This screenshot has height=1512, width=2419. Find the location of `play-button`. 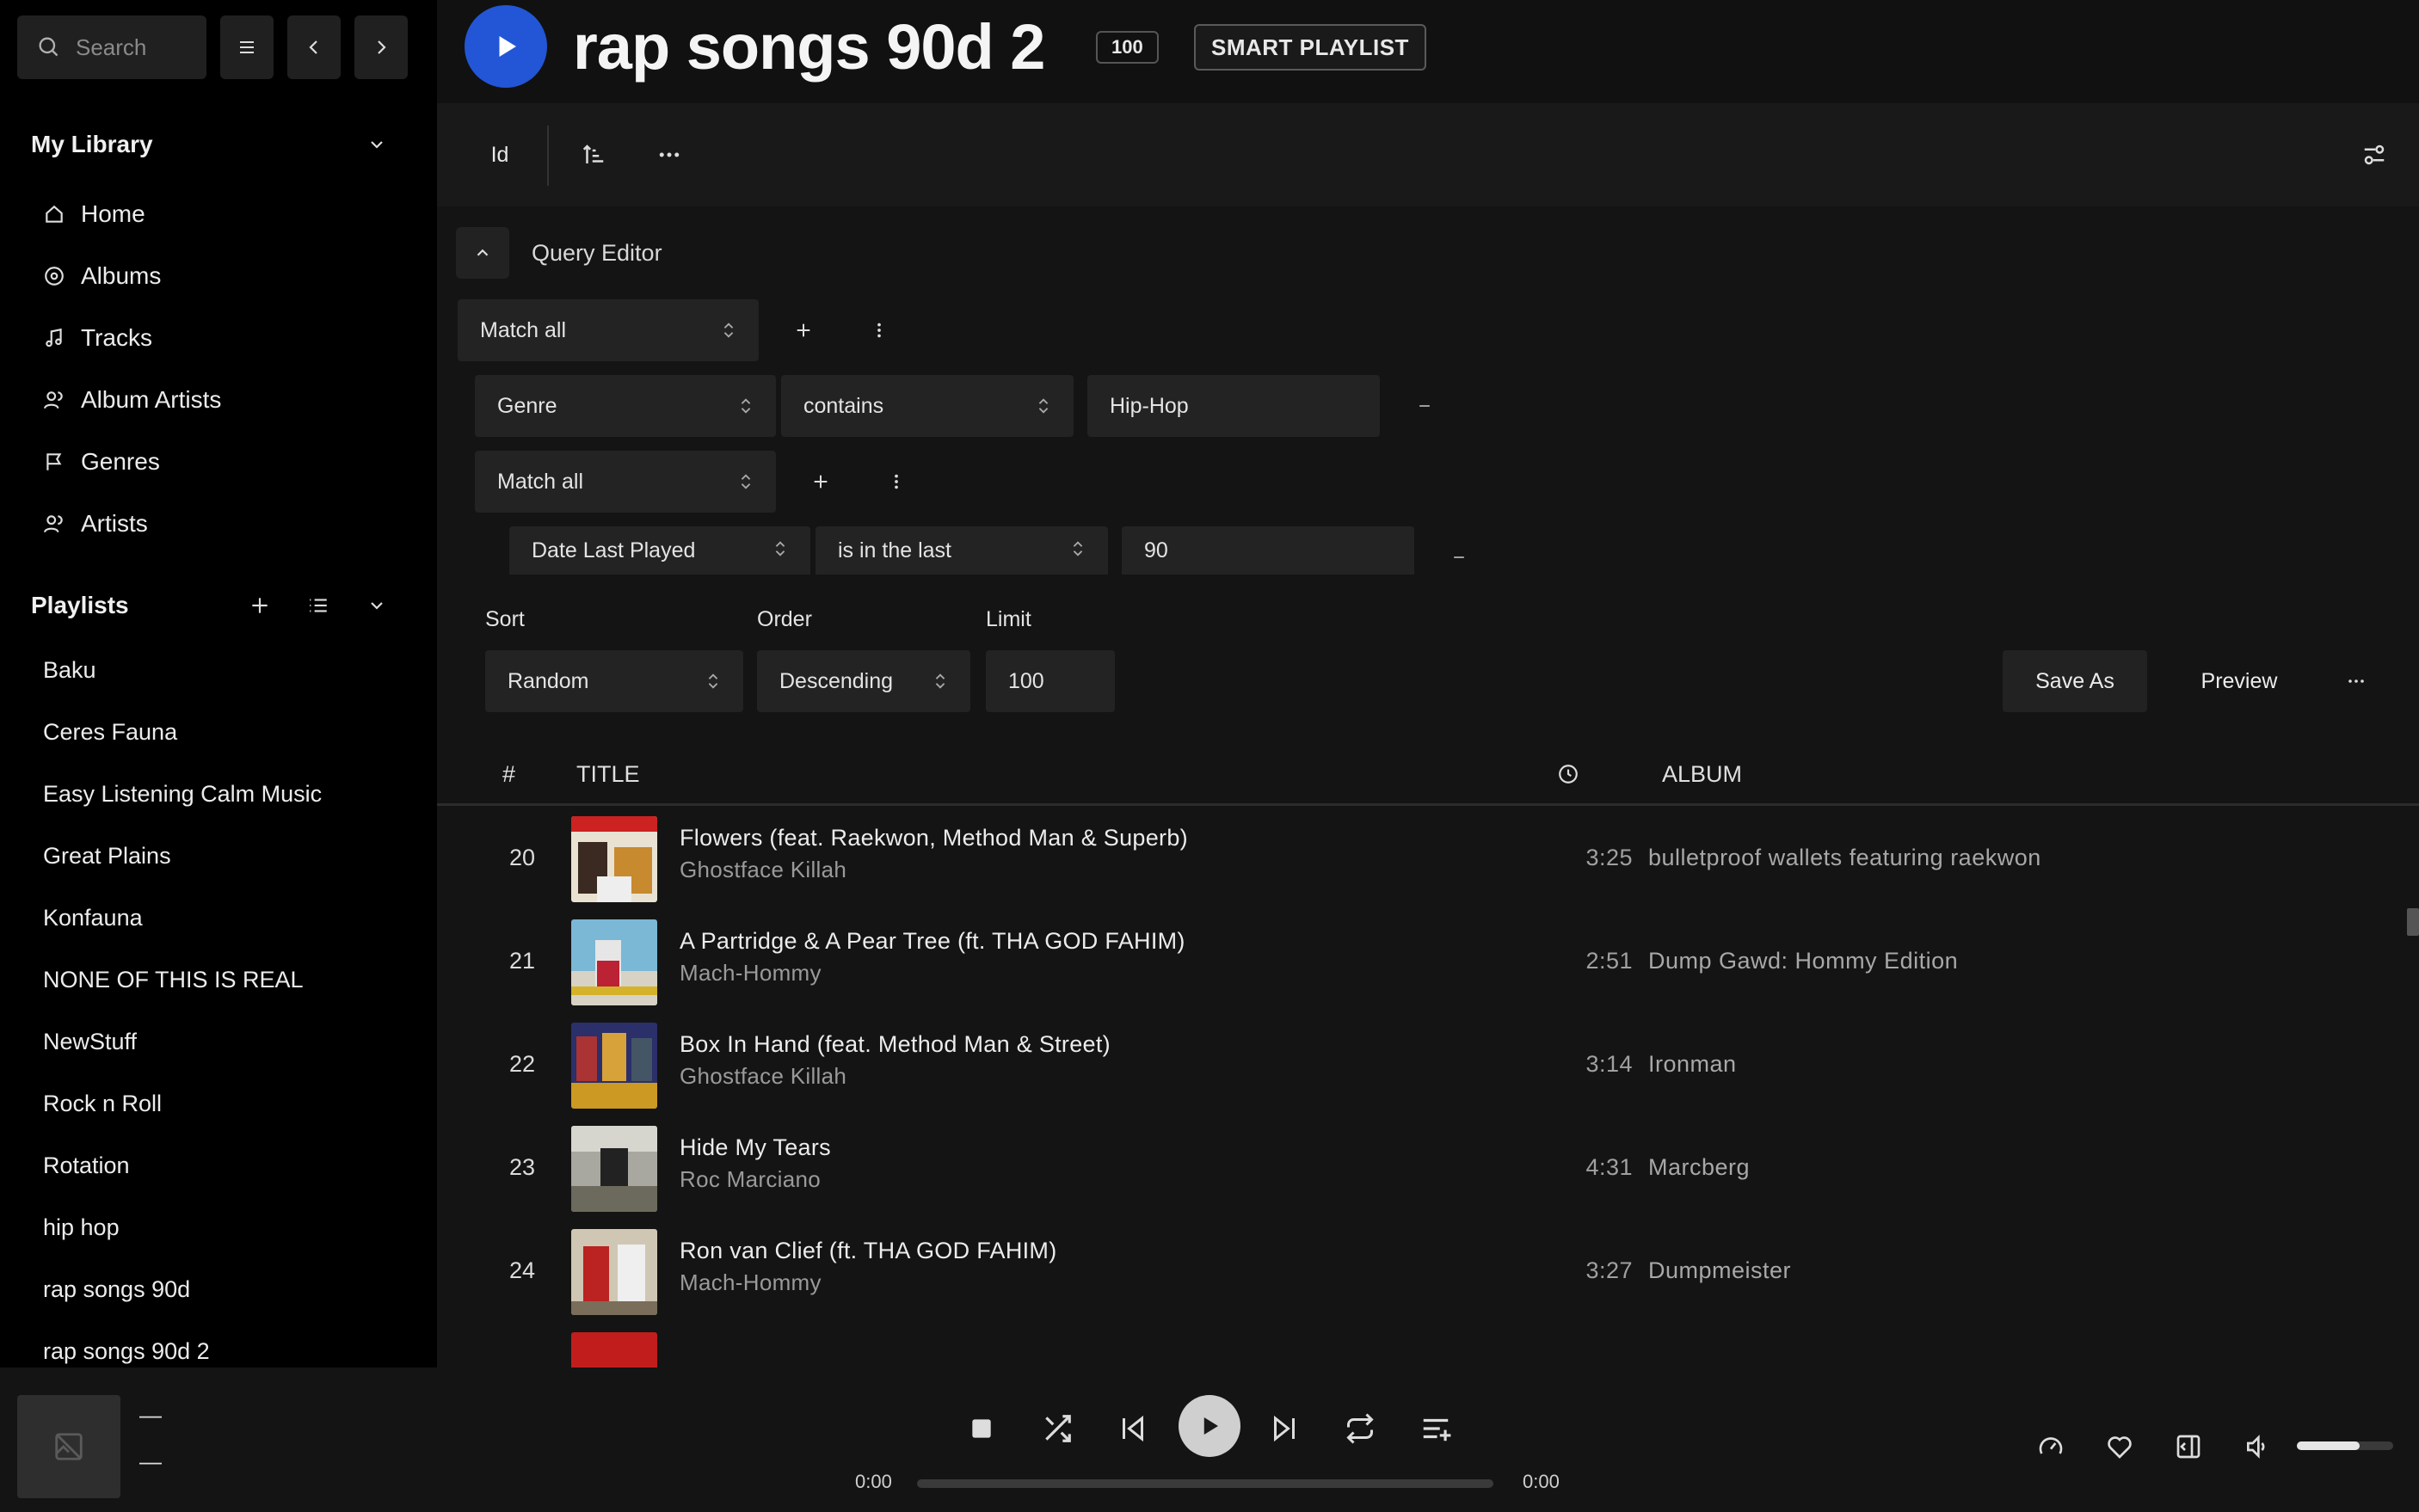

play-button is located at coordinates (1209, 1426).